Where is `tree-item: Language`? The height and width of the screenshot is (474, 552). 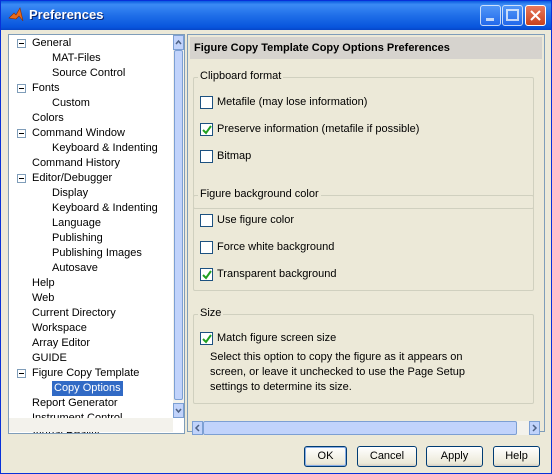
tree-item: Language is located at coordinates (91, 223).